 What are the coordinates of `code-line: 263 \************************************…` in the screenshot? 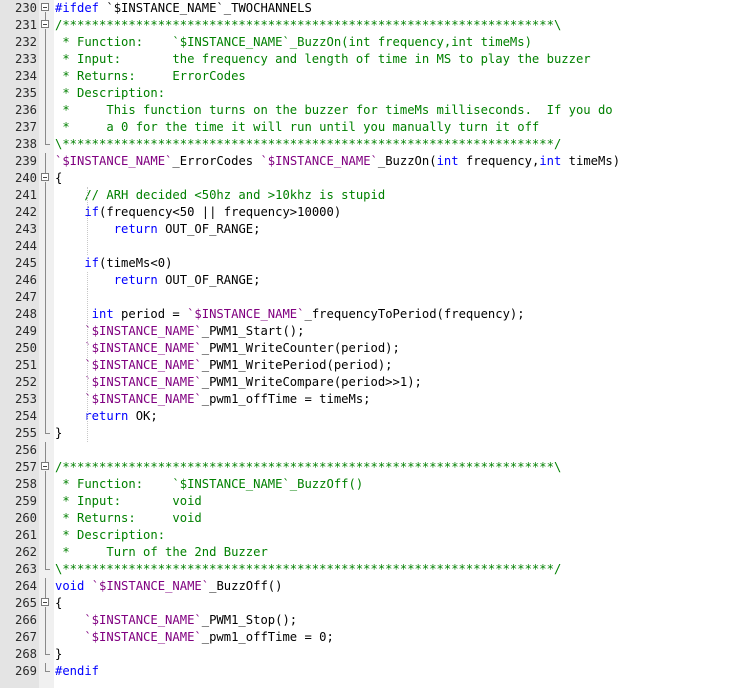 It's located at (373, 569).